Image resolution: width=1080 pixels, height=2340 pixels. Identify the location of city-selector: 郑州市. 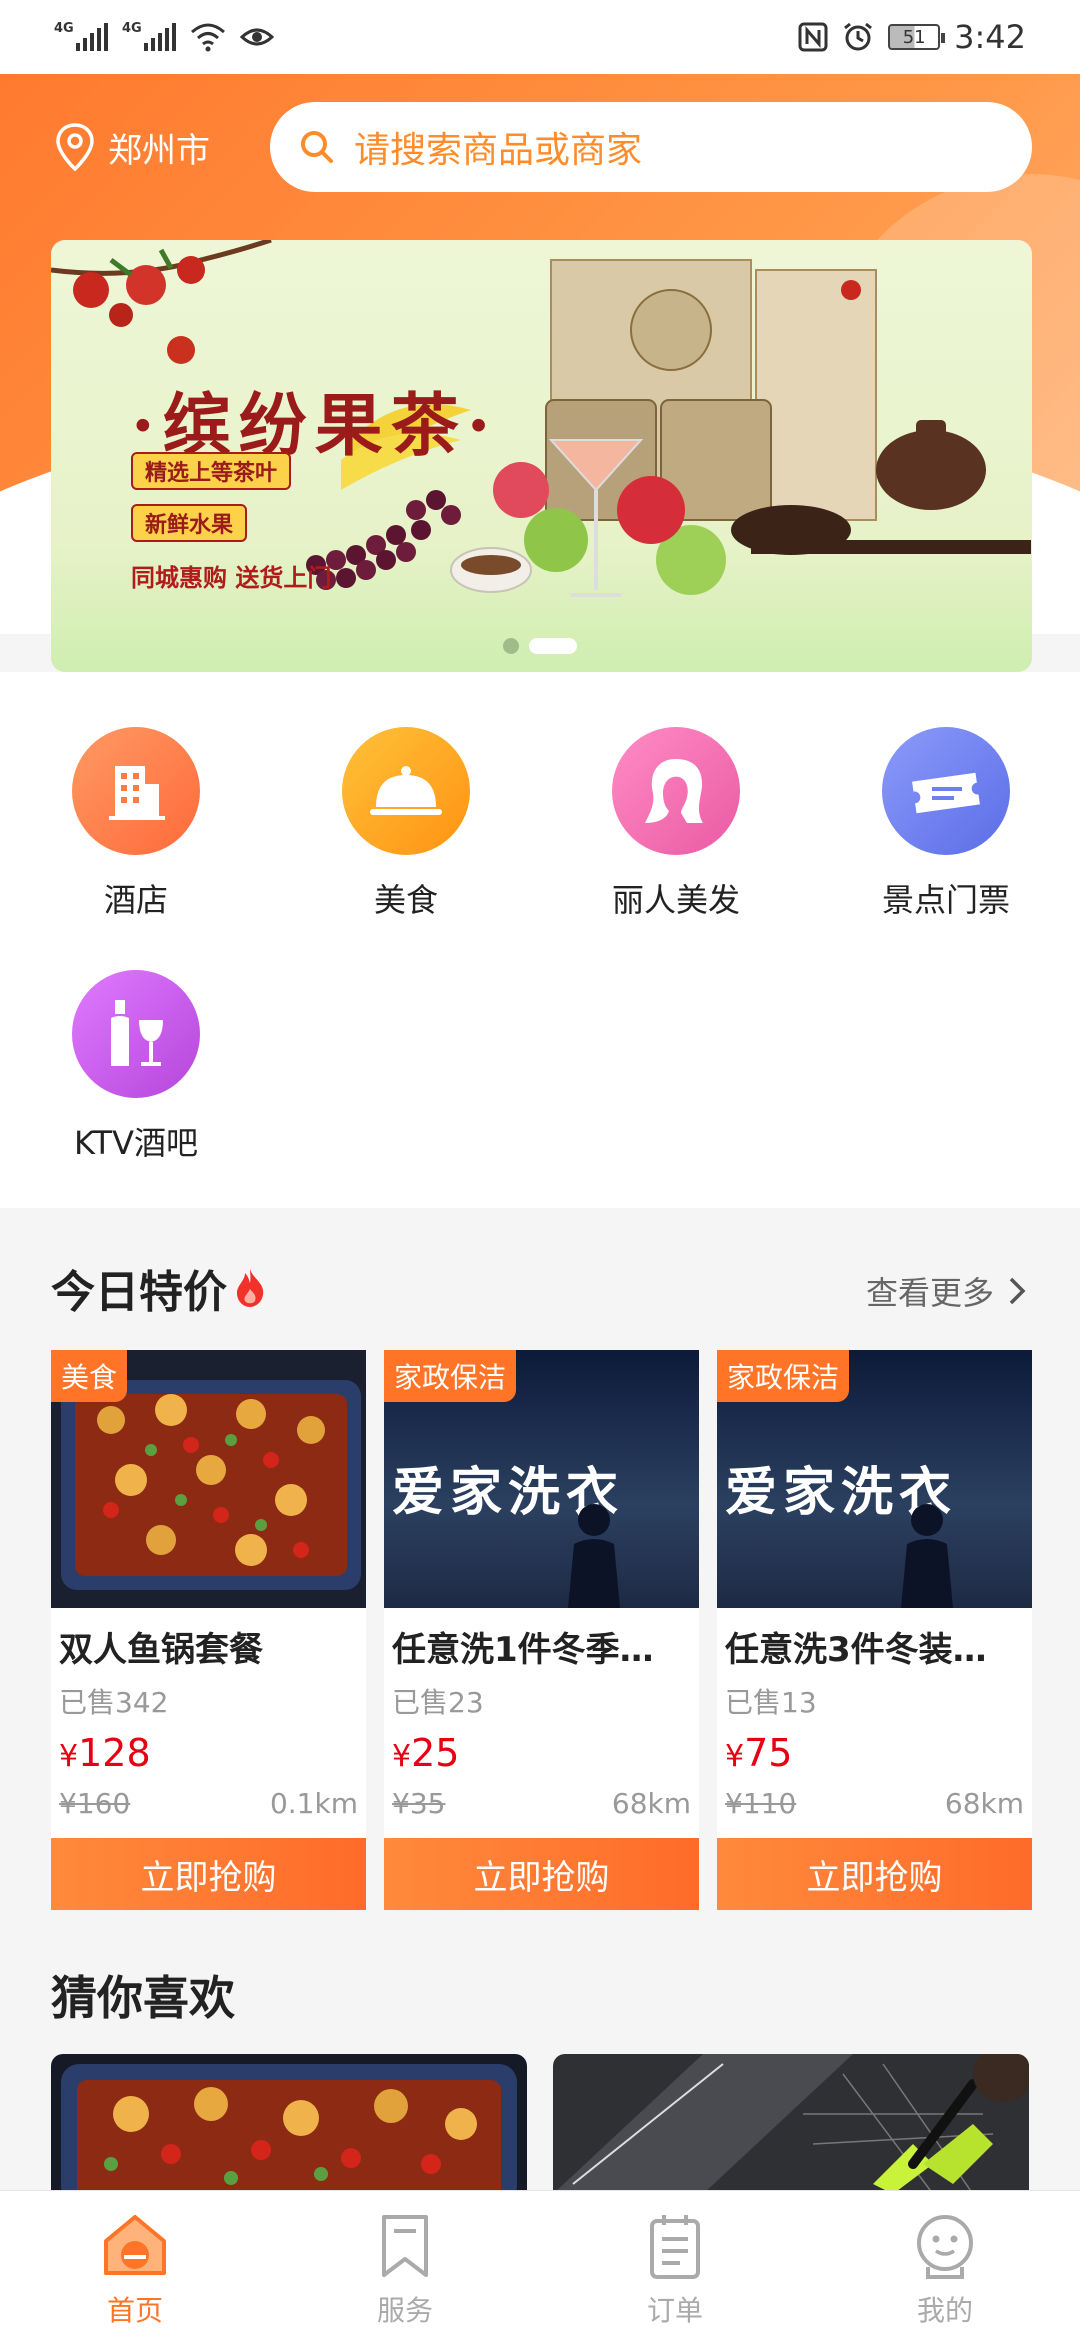
(132, 147).